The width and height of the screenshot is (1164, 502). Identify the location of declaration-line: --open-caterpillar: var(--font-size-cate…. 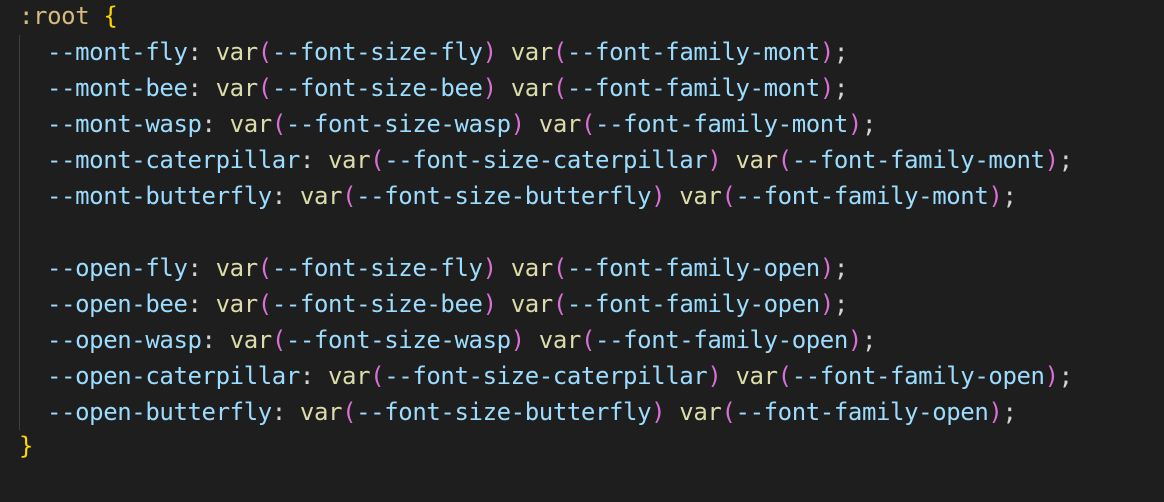
(560, 376).